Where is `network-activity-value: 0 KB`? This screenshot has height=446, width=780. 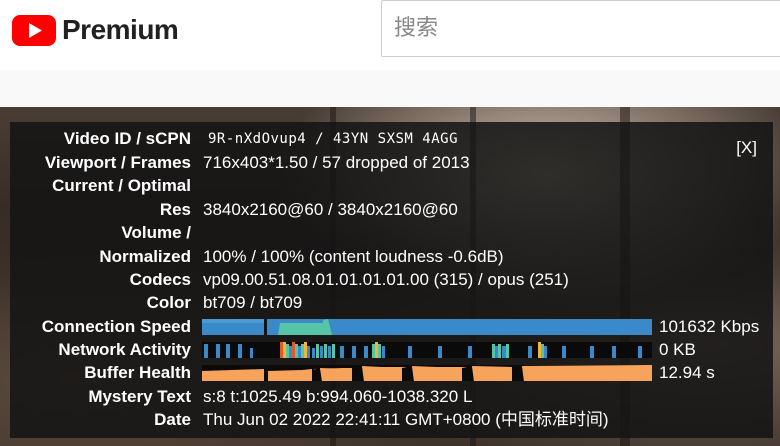 network-activity-value: 0 KB is located at coordinates (677, 349).